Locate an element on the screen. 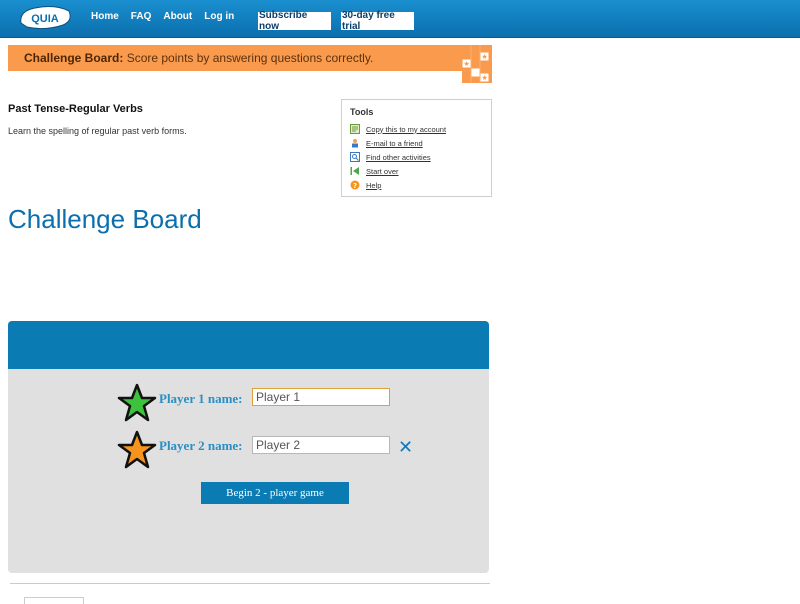 This screenshot has height=604, width=800. player2-name-input is located at coordinates (321, 445).